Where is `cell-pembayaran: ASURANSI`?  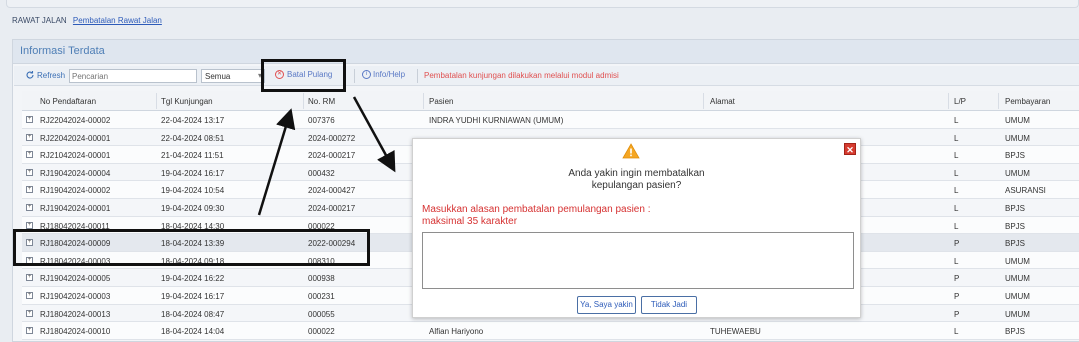
cell-pembayaran: ASURANSI is located at coordinates (1025, 191).